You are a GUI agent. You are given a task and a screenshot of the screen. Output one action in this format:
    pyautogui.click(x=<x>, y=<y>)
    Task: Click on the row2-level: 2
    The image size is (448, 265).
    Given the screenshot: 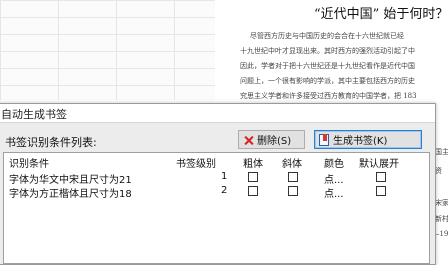 What is the action you would take?
    pyautogui.click(x=224, y=190)
    